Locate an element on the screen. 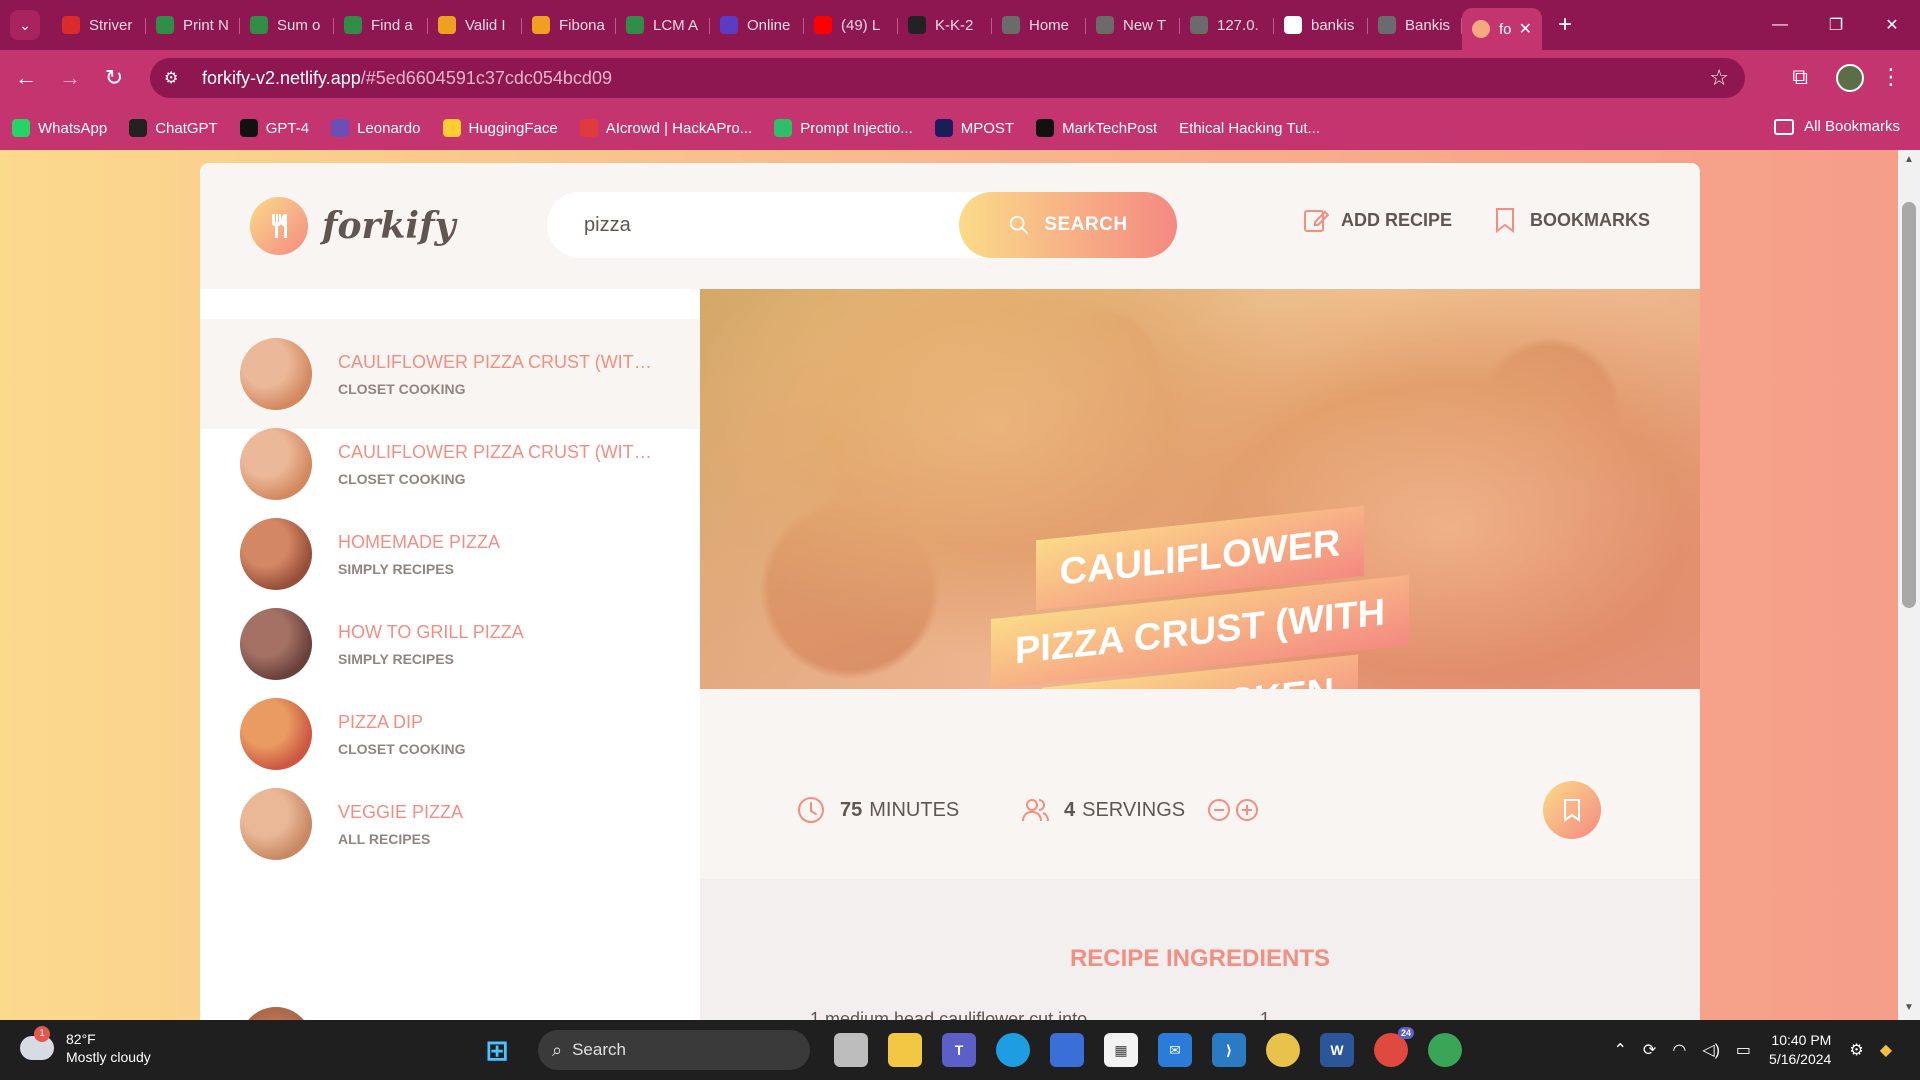  forward-button: → is located at coordinates (70, 78).